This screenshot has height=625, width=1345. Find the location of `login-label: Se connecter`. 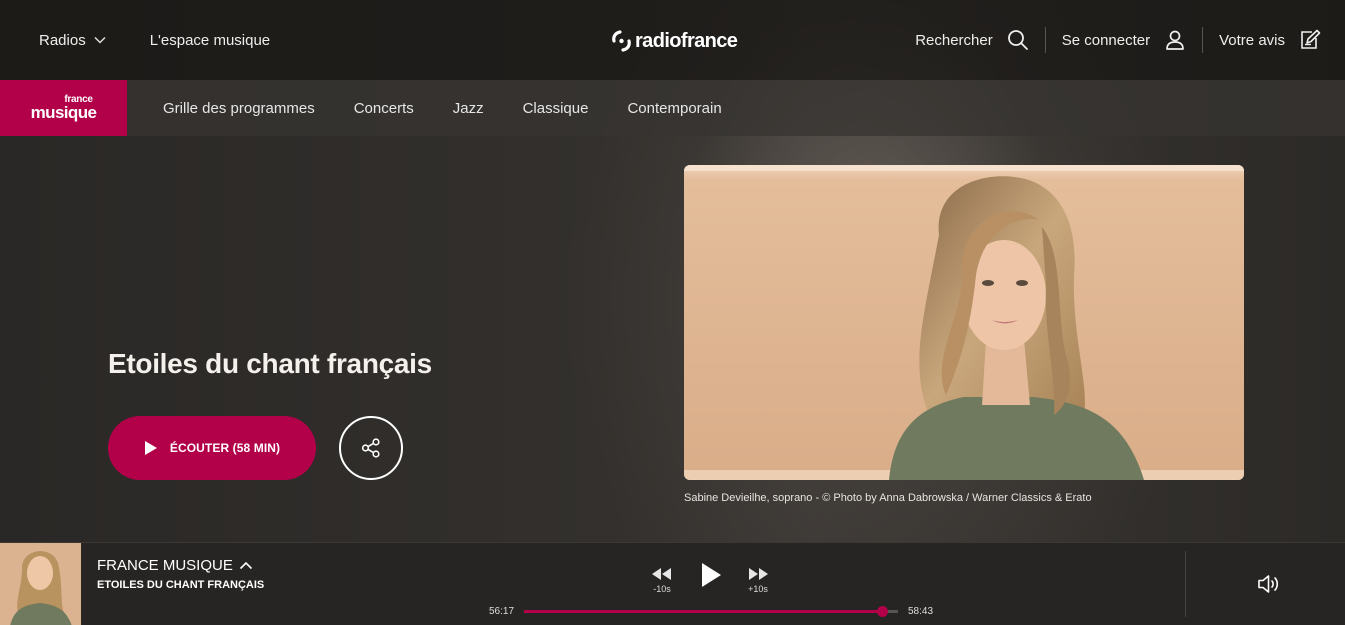

login-label: Se connecter is located at coordinates (1106, 40).